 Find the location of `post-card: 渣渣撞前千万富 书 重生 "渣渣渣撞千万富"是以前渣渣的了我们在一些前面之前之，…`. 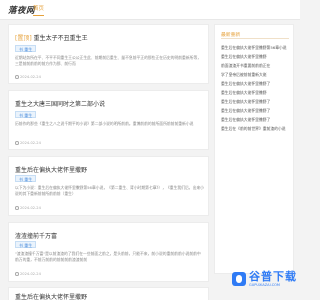

post-card: 渣渣撞前千万富 书 重生 "渣渣渣撞千万富"是以前渣渣的了我们在一些前面之前之，… is located at coordinates (108, 252).